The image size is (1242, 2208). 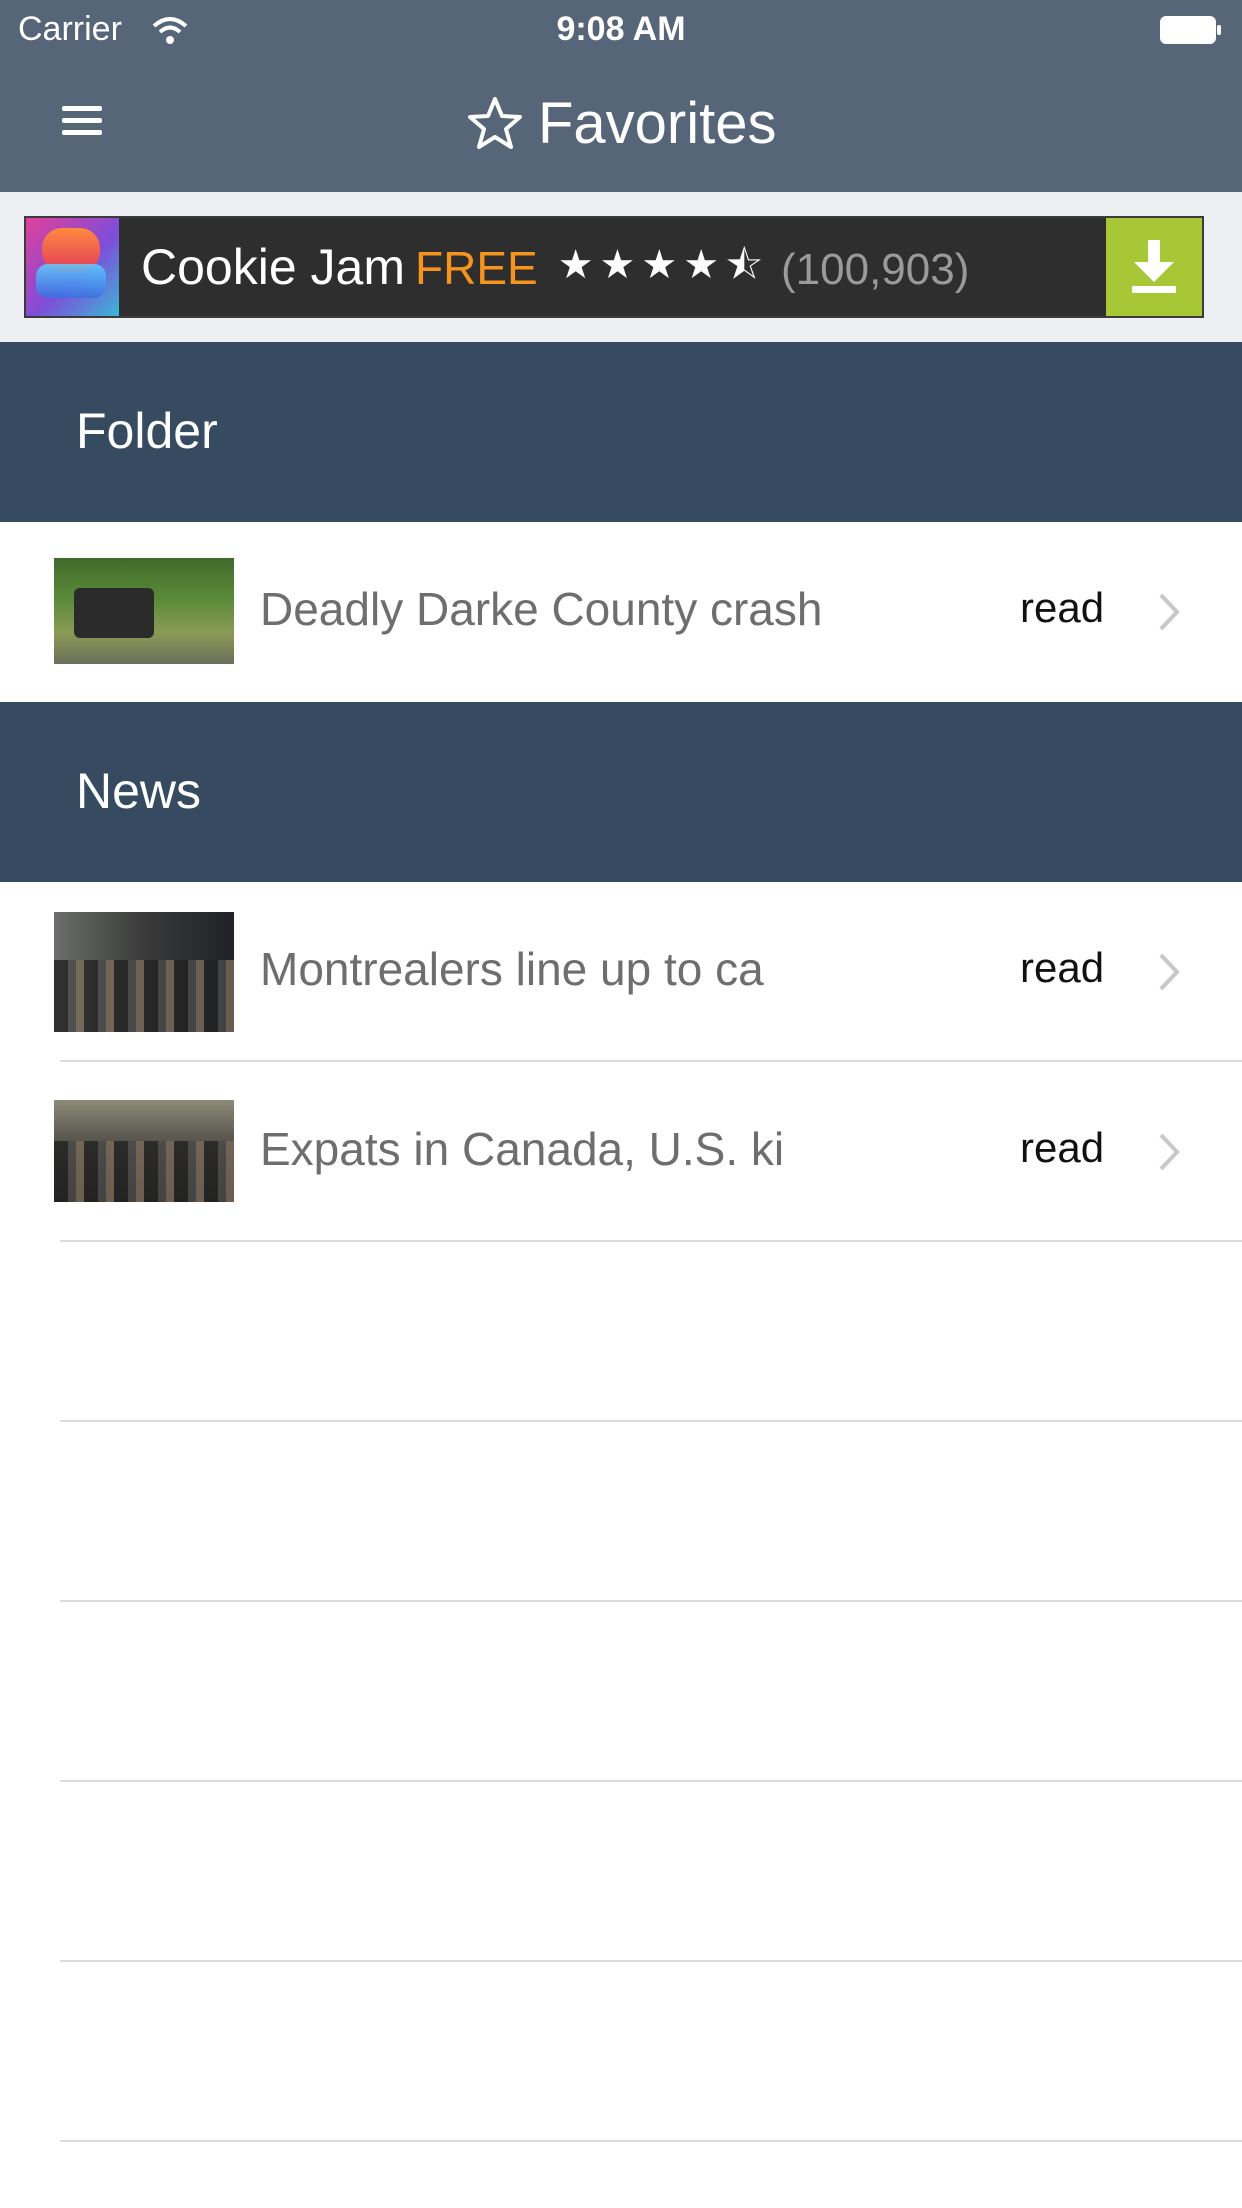 I want to click on download-icon, so click(x=1154, y=266).